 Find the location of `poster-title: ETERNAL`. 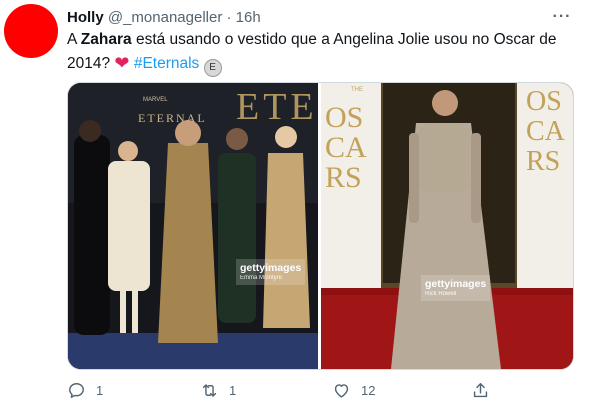

poster-title: ETERNAL is located at coordinates (172, 118).